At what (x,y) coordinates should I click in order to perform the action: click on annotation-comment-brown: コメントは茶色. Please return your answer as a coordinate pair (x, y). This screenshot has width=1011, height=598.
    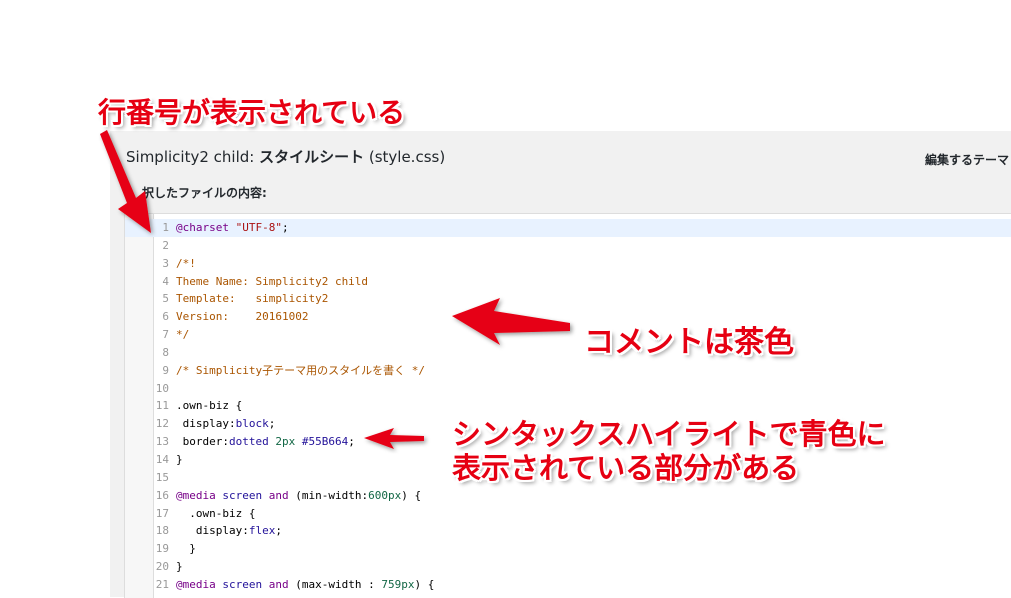
    Looking at the image, I should click on (689, 342).